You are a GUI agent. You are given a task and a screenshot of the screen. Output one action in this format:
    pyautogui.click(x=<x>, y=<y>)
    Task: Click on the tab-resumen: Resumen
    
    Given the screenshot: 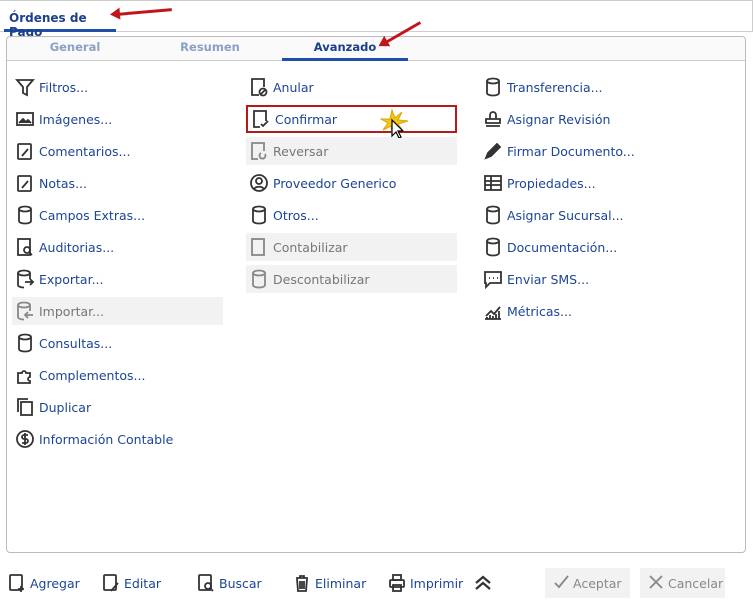 What is the action you would take?
    pyautogui.click(x=210, y=50)
    